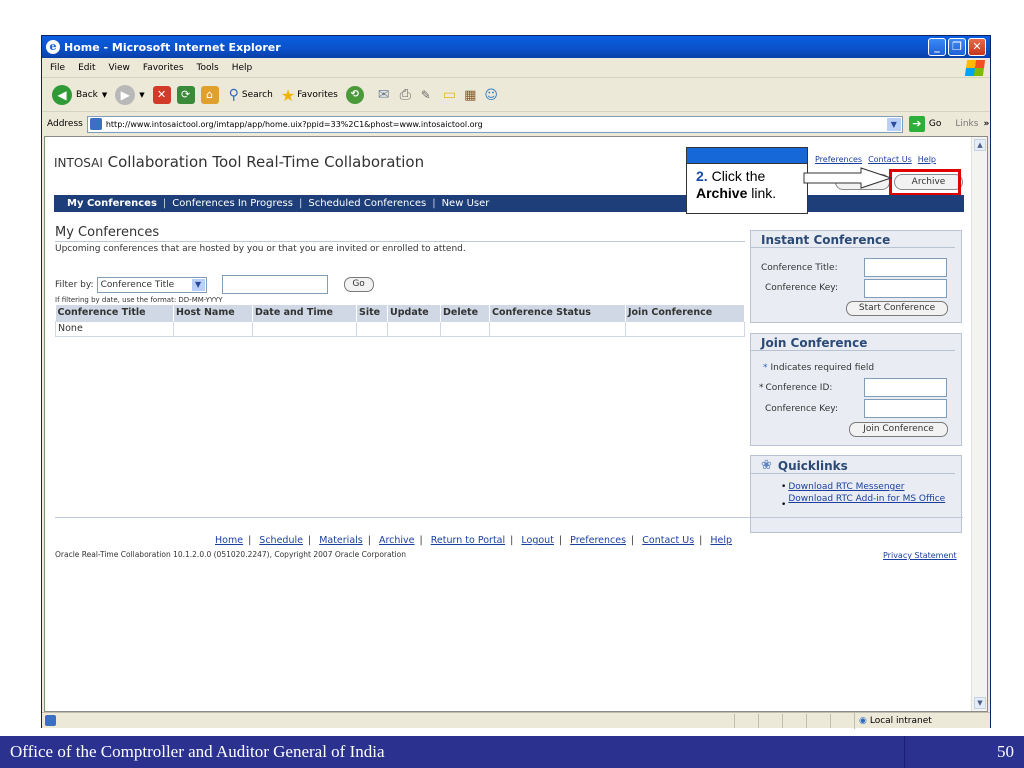 The image size is (1024, 768). I want to click on col-delete: Delete, so click(465, 313).